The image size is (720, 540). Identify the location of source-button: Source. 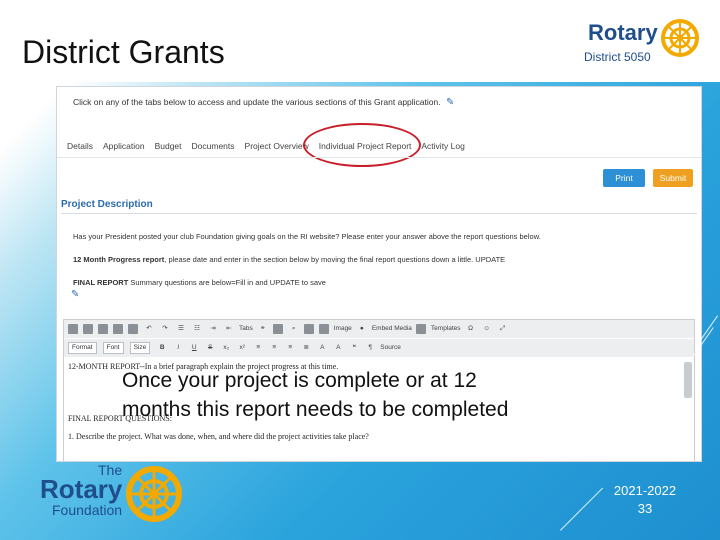
(390, 348).